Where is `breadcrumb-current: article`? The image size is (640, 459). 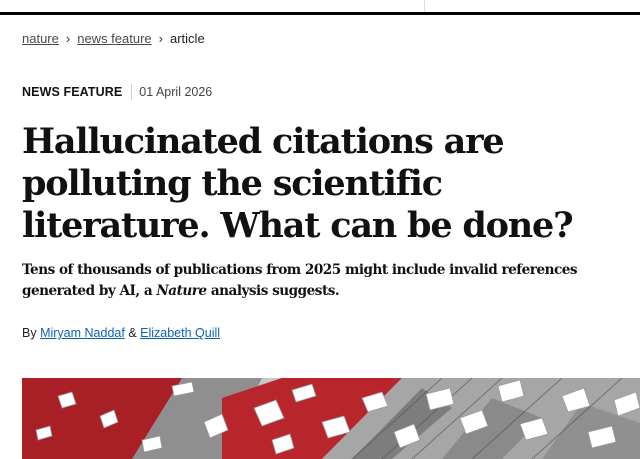
breadcrumb-current: article is located at coordinates (187, 38).